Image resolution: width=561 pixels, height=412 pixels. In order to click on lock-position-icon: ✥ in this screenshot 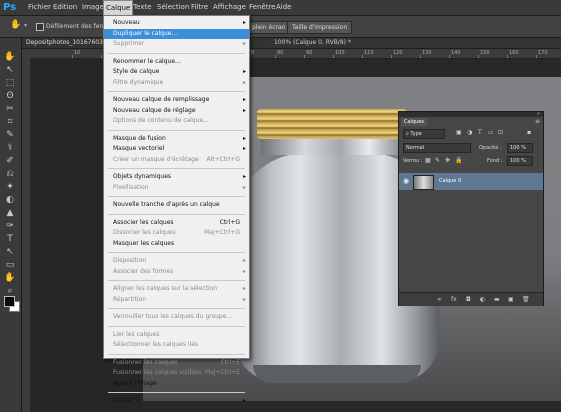, I will do `click(447, 161)`.